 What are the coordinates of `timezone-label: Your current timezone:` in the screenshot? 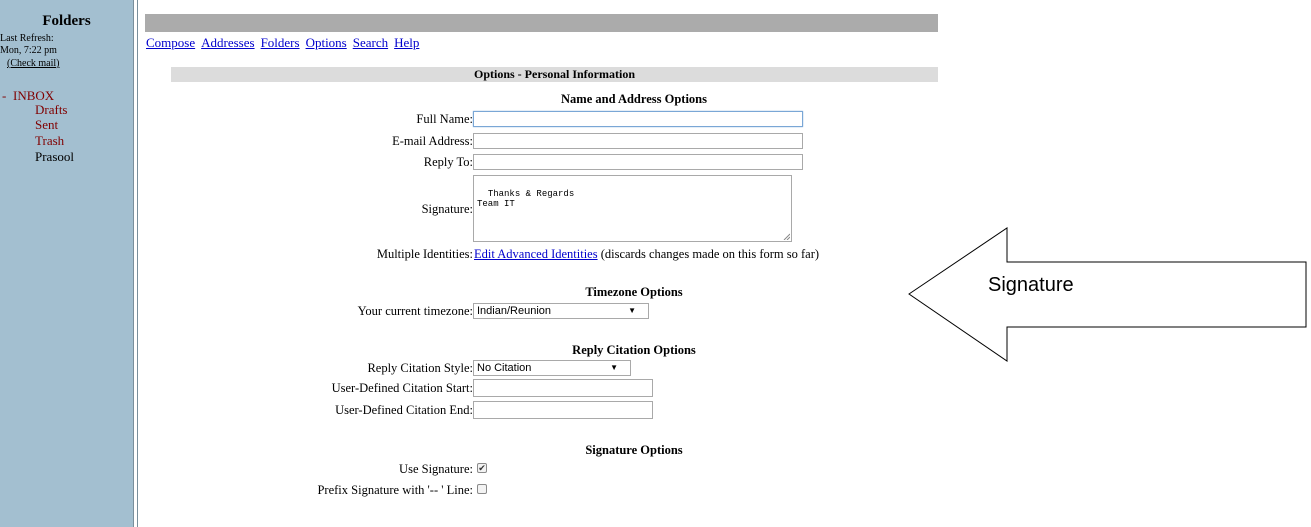 It's located at (415, 311).